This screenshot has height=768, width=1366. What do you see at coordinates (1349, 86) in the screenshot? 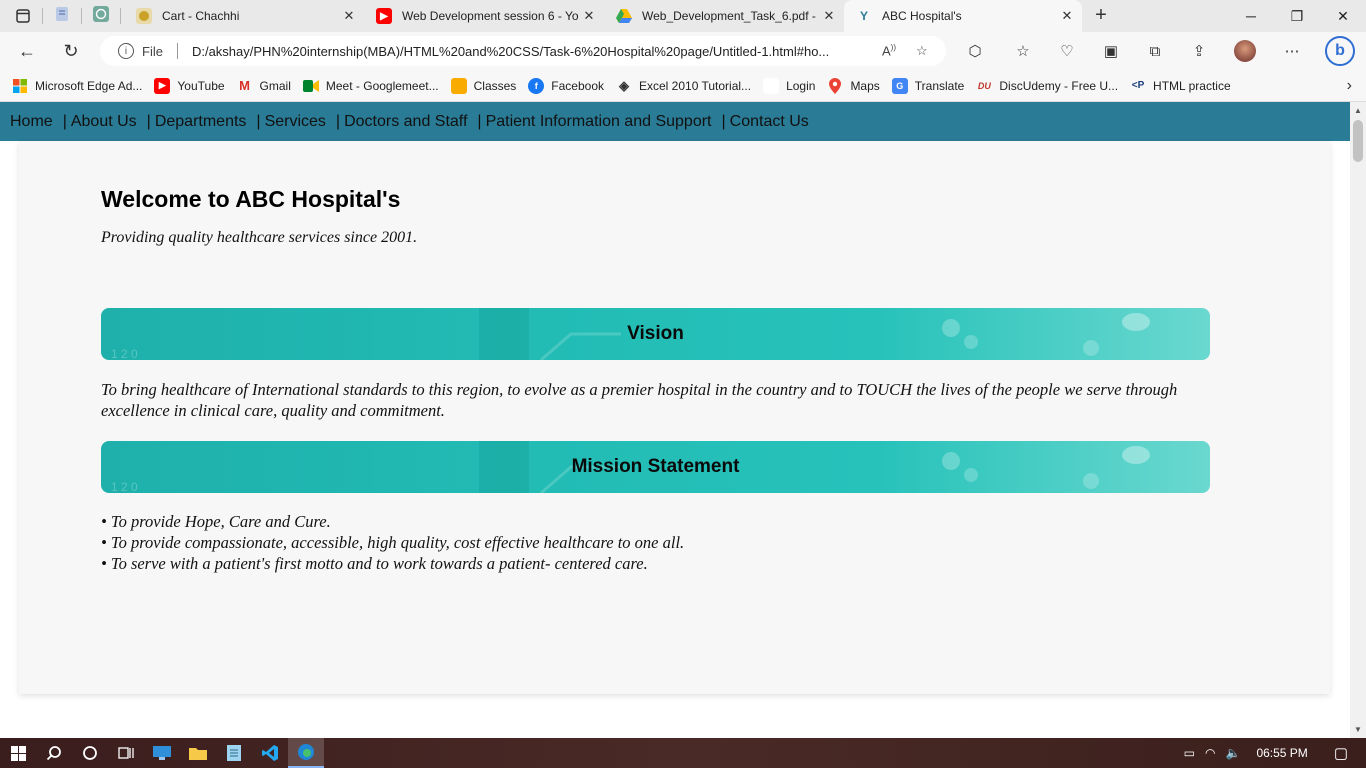
I see `chevron-right-icon: ›` at bounding box center [1349, 86].